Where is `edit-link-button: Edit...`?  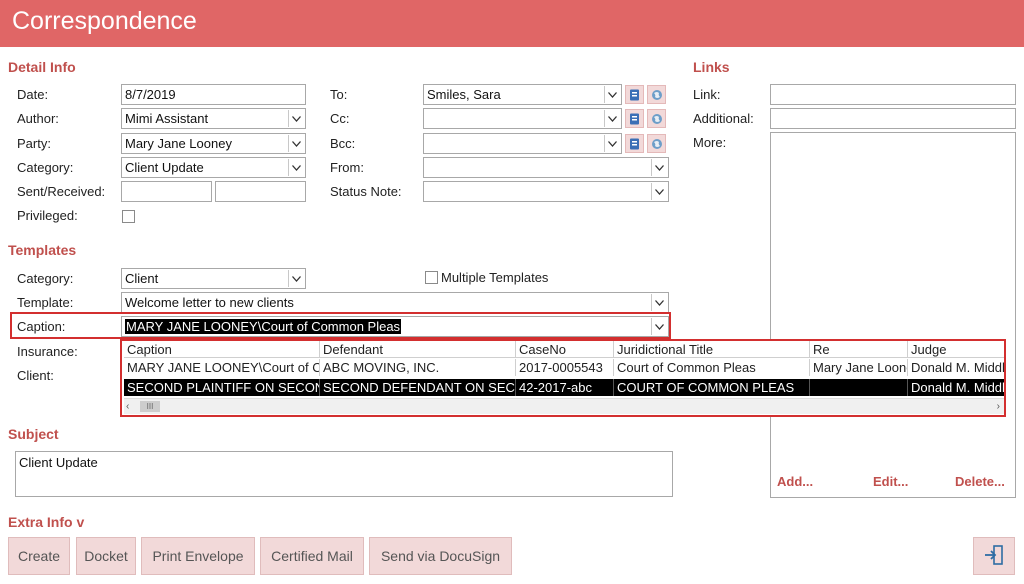
edit-link-button: Edit... is located at coordinates (890, 481).